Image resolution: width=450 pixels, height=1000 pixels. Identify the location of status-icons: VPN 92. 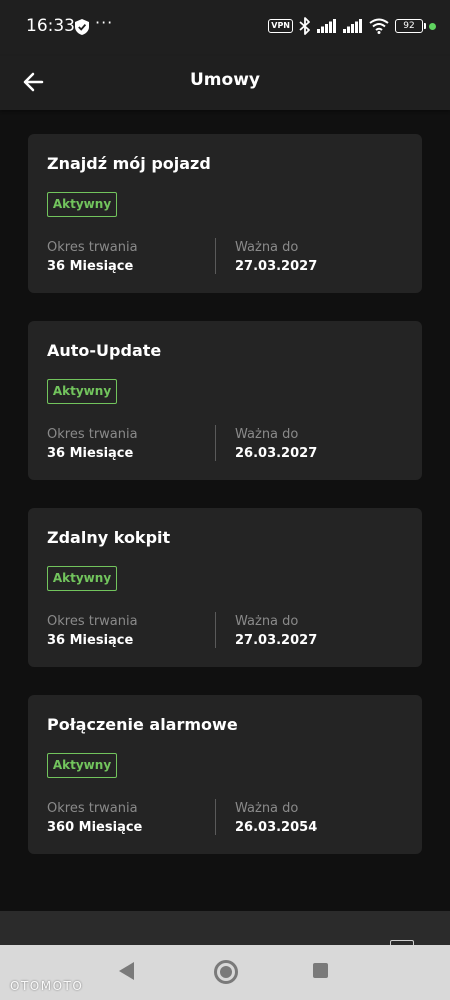
(352, 26).